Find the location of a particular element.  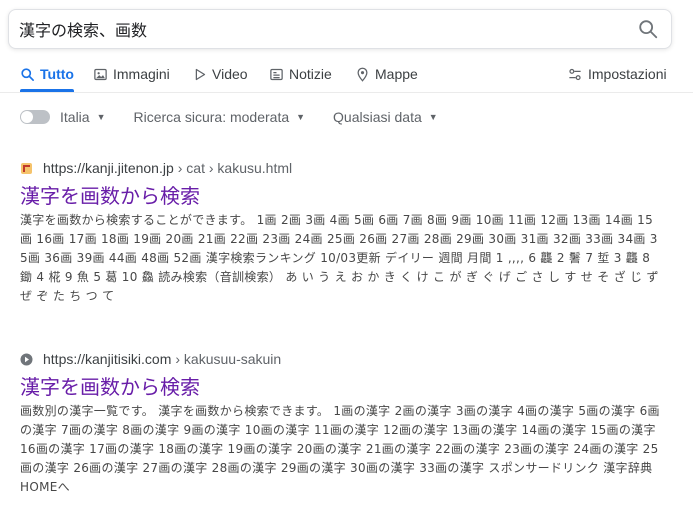

result-domain: https://kanji.jitenon.jp is located at coordinates (108, 168).